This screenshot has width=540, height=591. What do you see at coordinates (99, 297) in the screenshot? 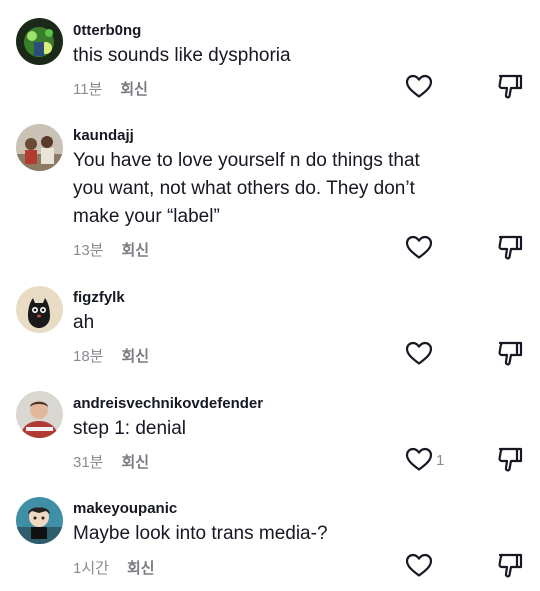
I see `comment-username: figzfylk` at bounding box center [99, 297].